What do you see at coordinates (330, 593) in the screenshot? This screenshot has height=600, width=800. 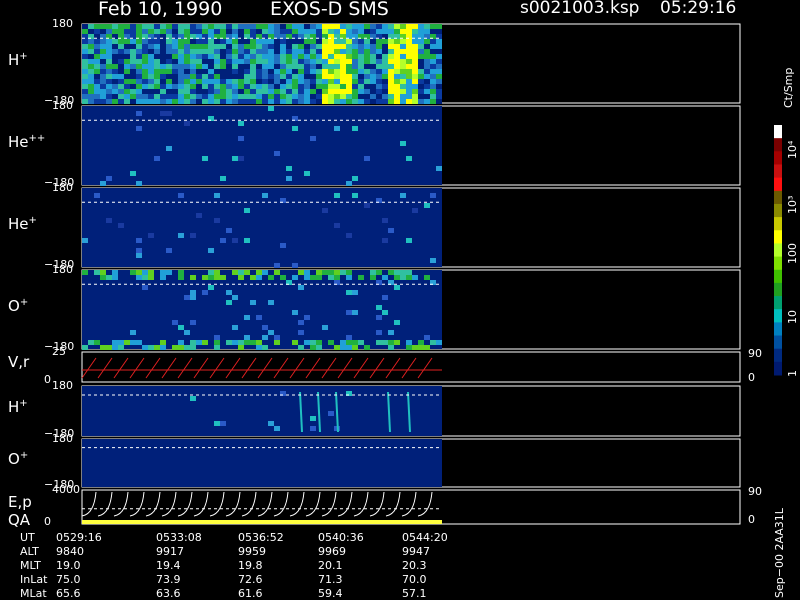 I see `footer-cell: 59.4` at bounding box center [330, 593].